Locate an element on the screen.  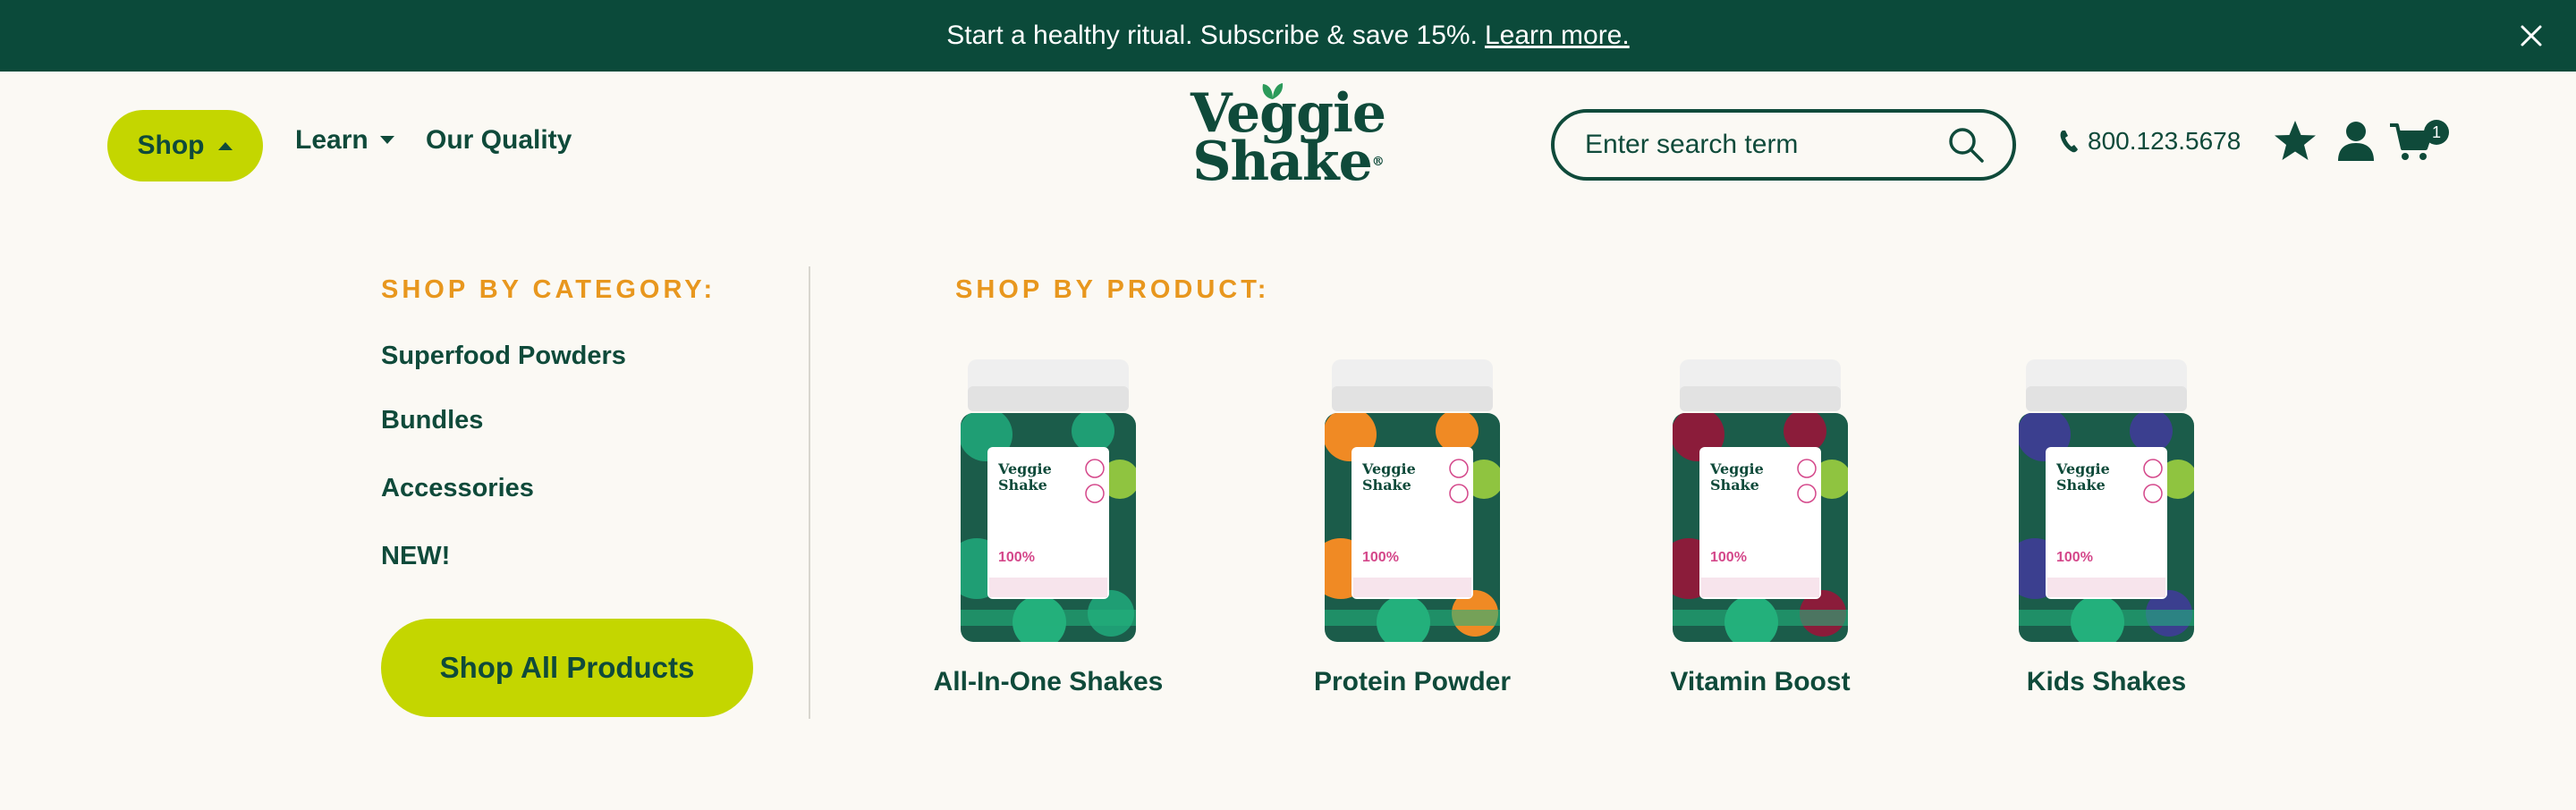
our-quality-label: Our Quality is located at coordinates (499, 140).